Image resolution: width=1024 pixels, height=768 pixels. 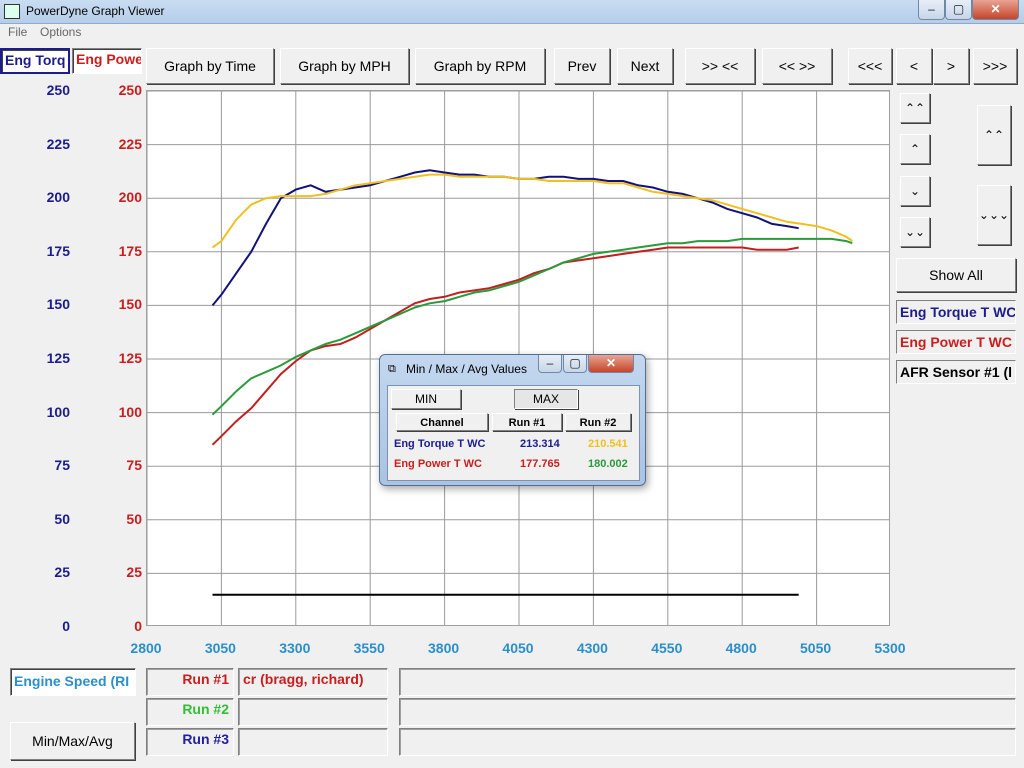 What do you see at coordinates (295, 648) in the screenshot?
I see `x-tick-label: 3300` at bounding box center [295, 648].